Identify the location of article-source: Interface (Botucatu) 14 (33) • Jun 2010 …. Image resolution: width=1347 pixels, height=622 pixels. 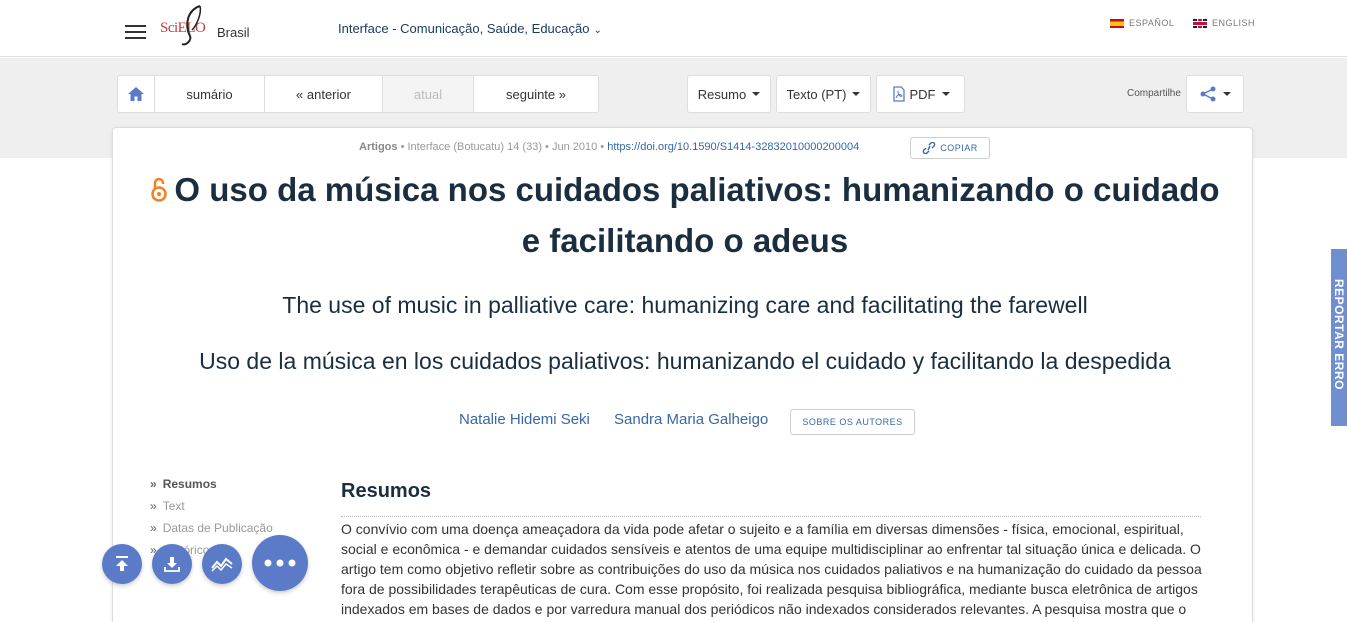
(506, 147).